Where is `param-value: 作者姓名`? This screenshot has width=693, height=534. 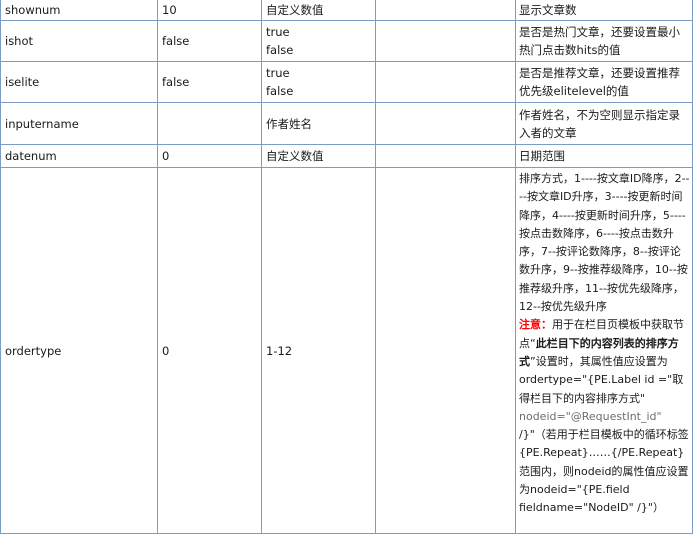 param-value: 作者姓名 is located at coordinates (289, 123).